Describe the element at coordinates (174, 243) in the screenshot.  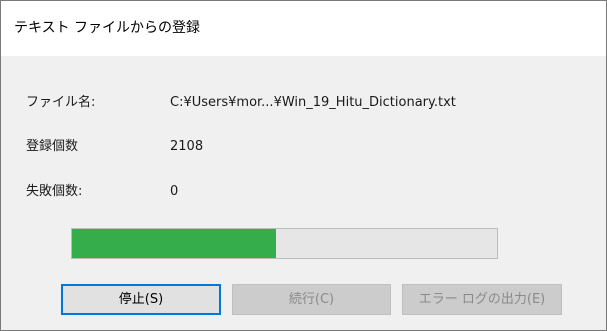
I see `progress-bar-fill` at that location.